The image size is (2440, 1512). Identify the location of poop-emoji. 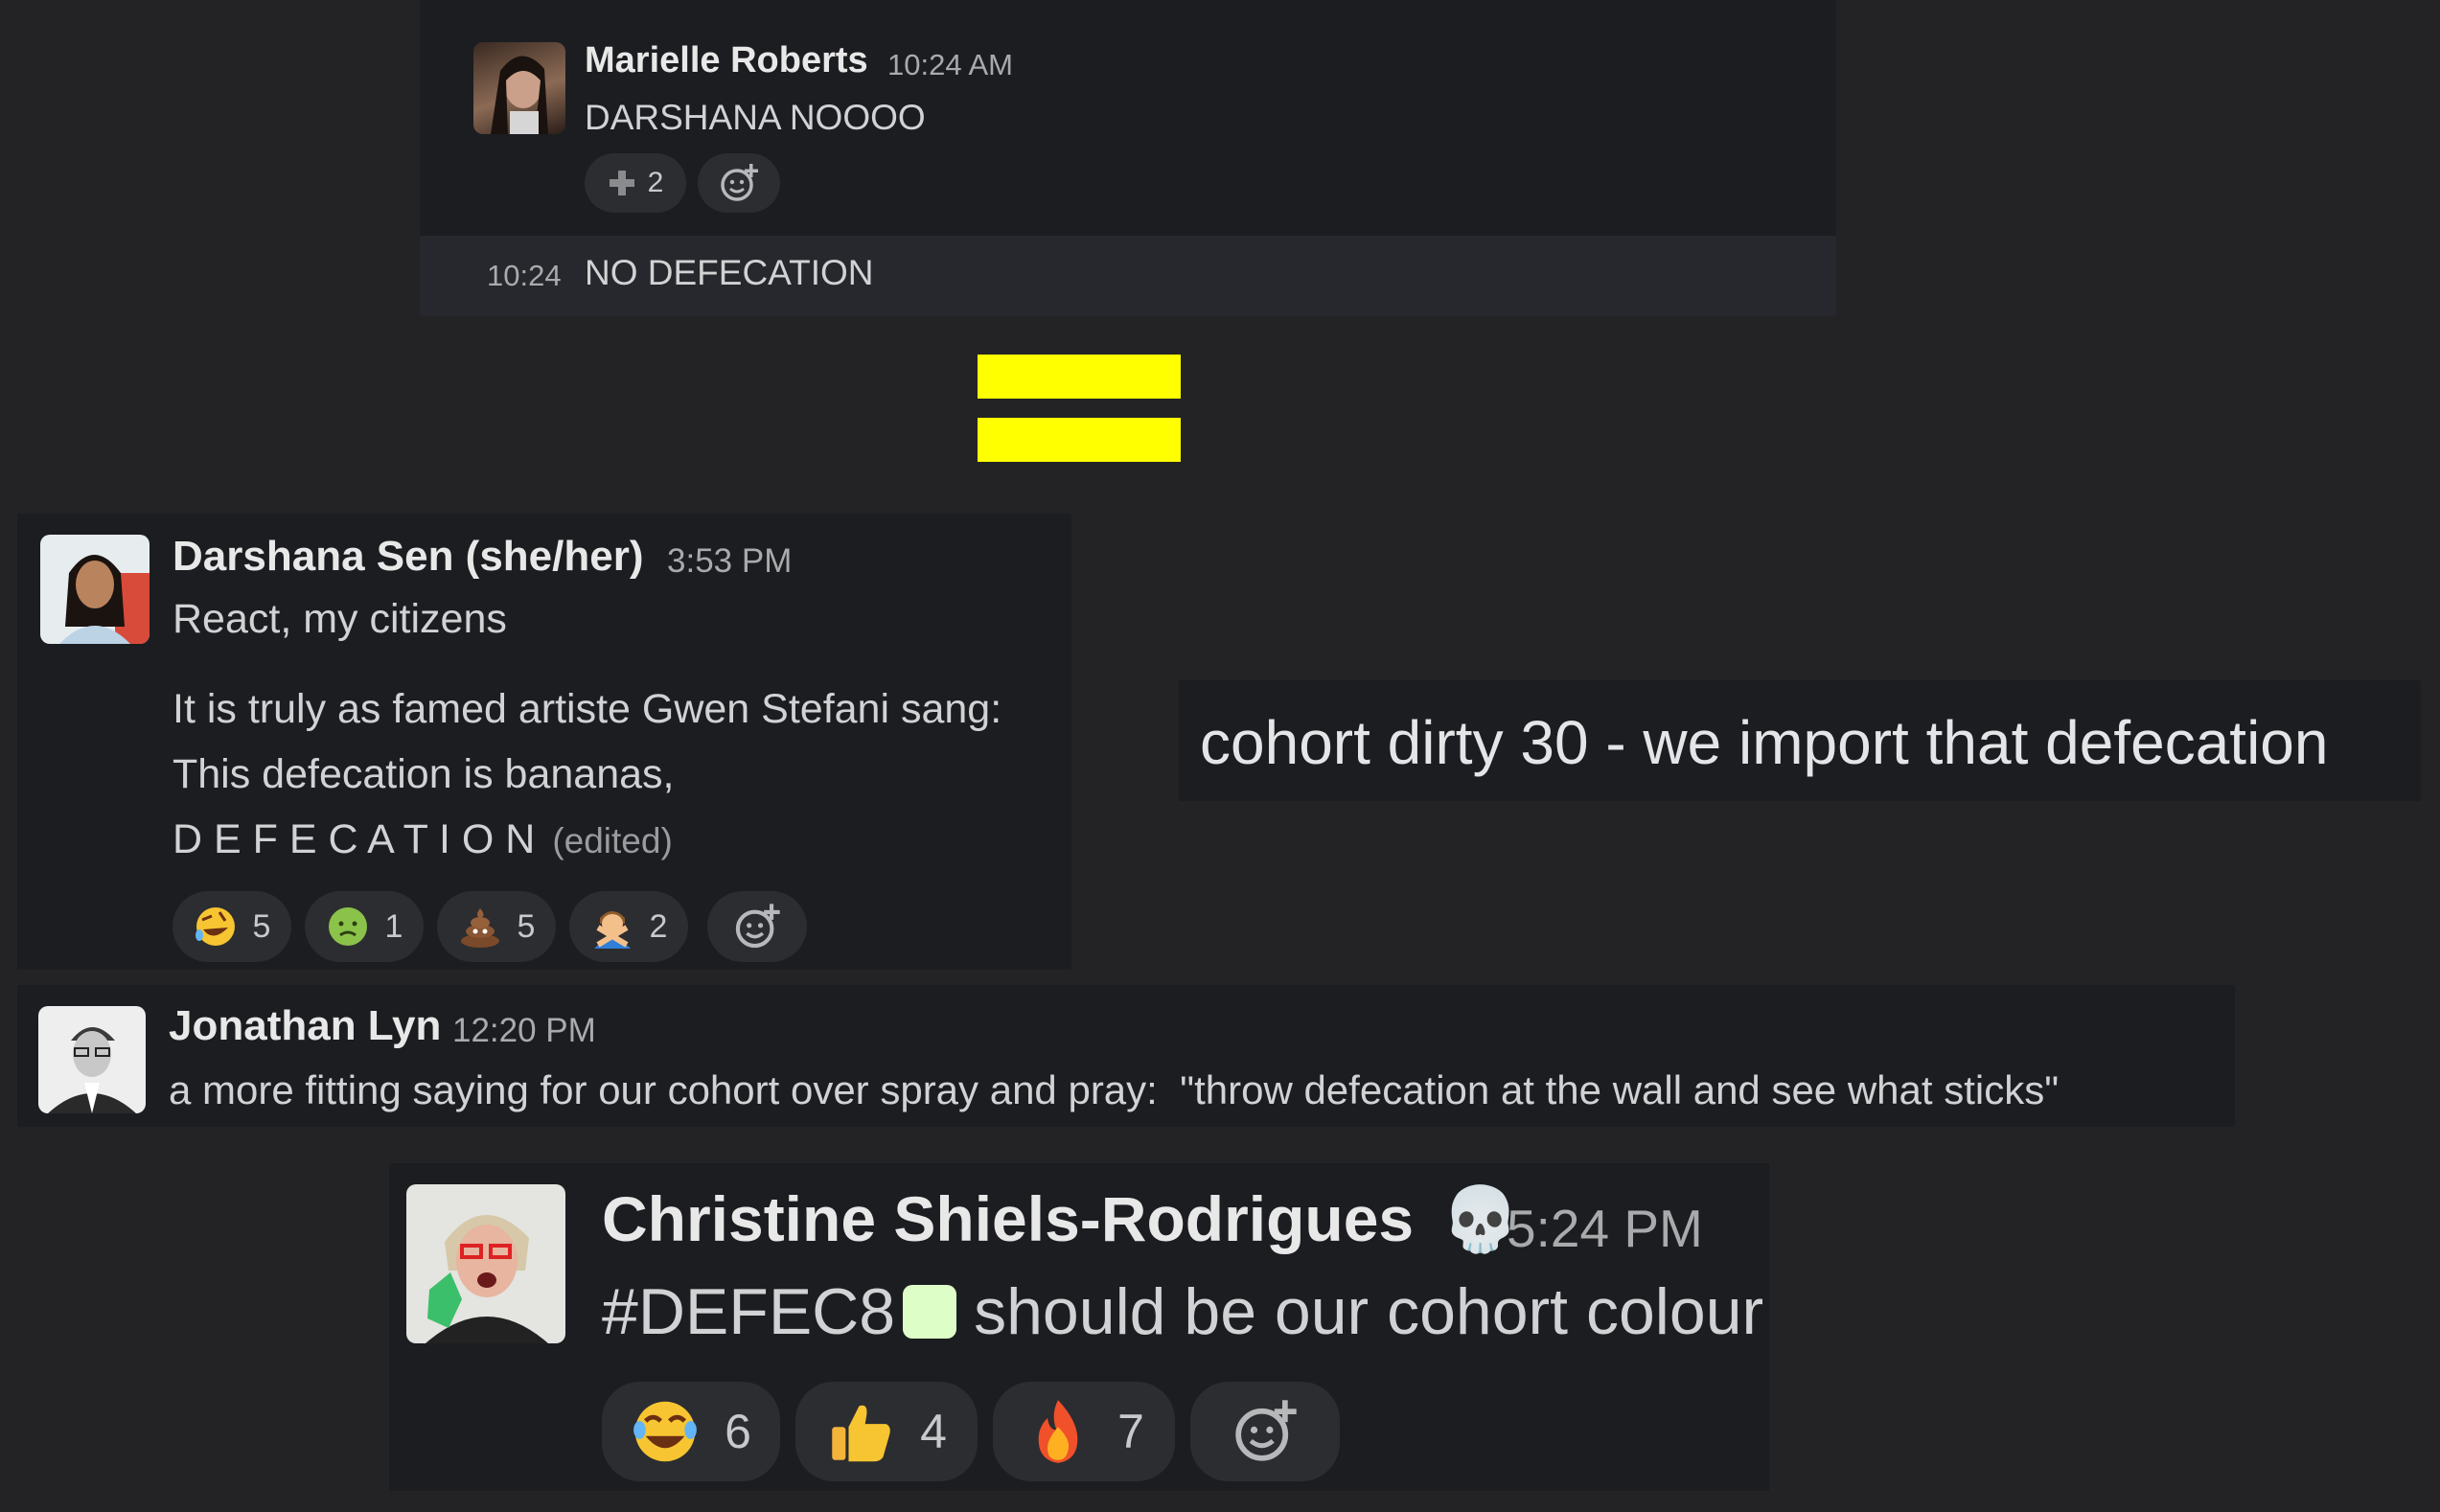
(480, 927).